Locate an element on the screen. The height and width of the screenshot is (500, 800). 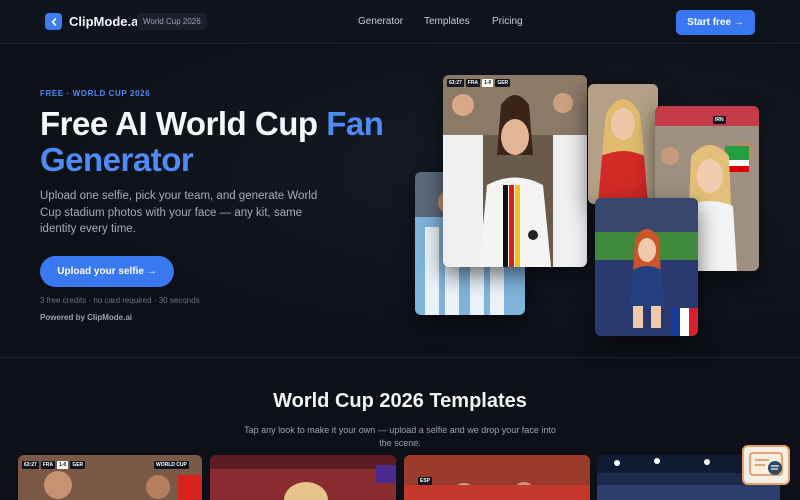
template1-time: 63:27 is located at coordinates (30, 465).